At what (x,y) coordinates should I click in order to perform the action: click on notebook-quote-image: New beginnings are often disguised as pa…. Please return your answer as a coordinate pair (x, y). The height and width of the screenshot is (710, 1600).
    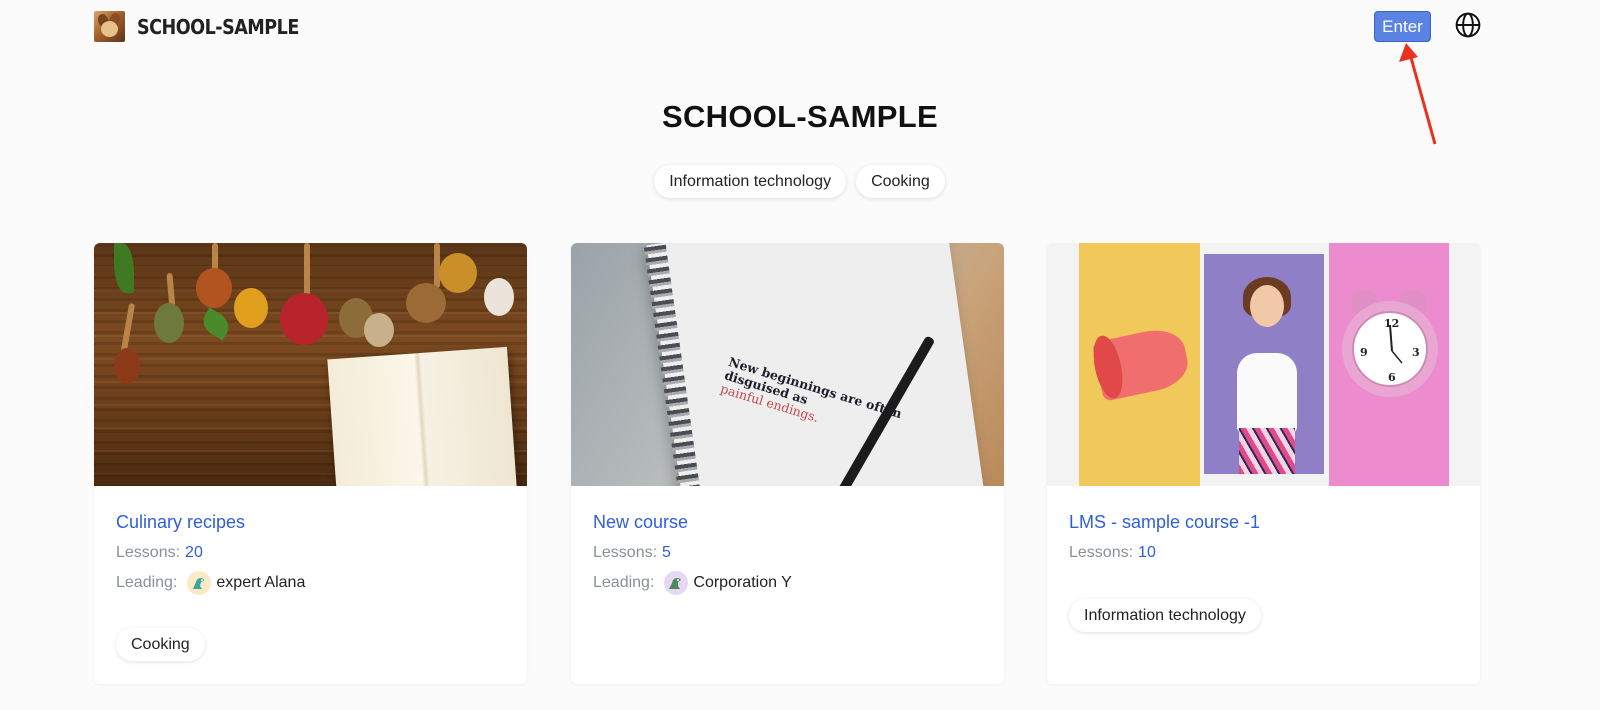
    Looking at the image, I should click on (787, 364).